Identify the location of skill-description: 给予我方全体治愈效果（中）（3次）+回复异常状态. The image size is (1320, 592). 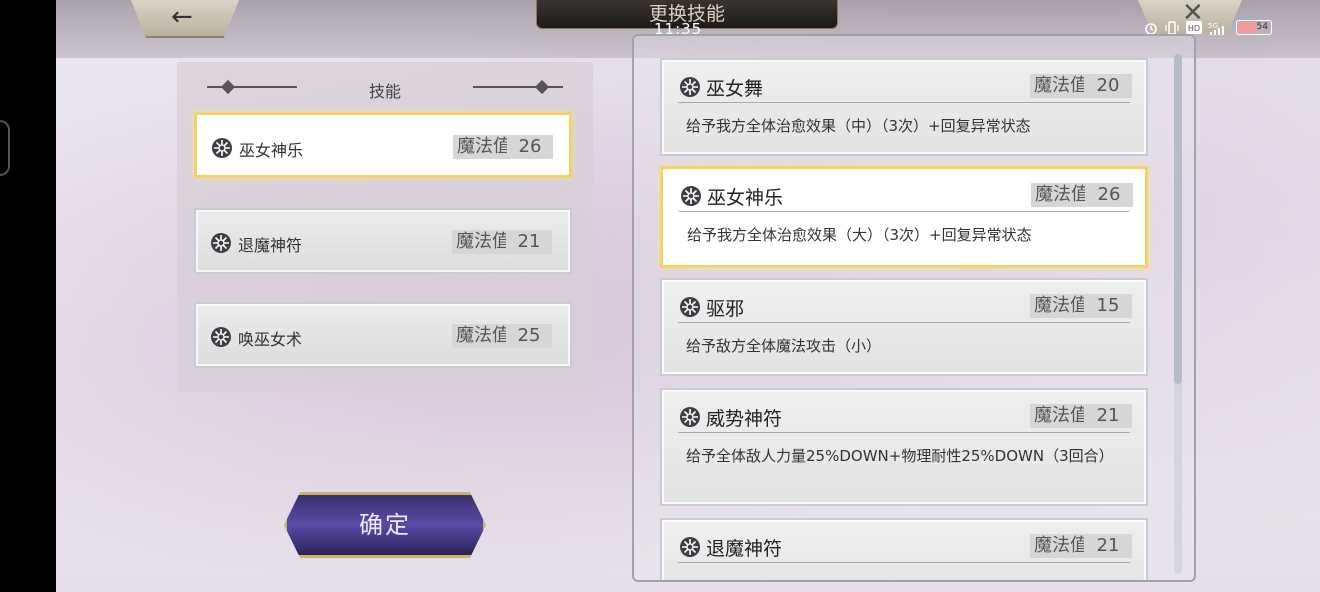
(858, 126).